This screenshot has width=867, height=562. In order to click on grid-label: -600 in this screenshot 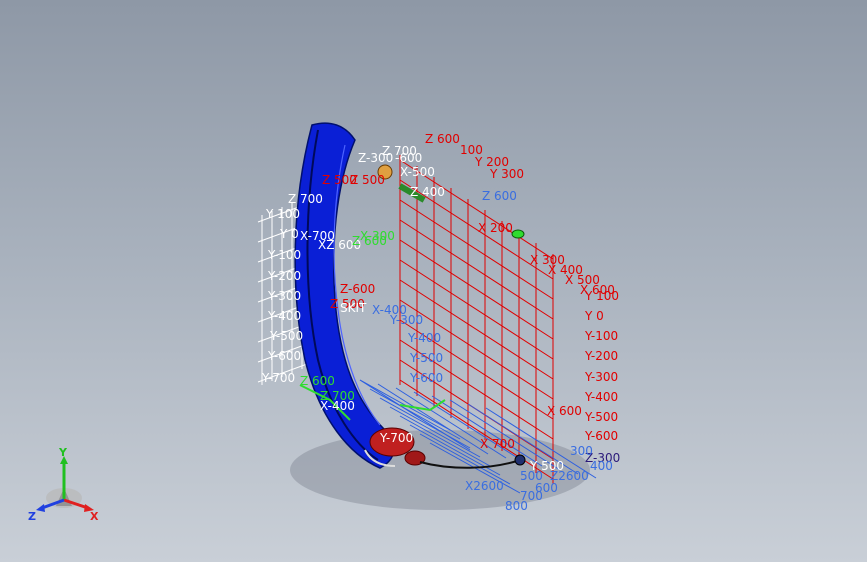, I will do `click(408, 158)`.